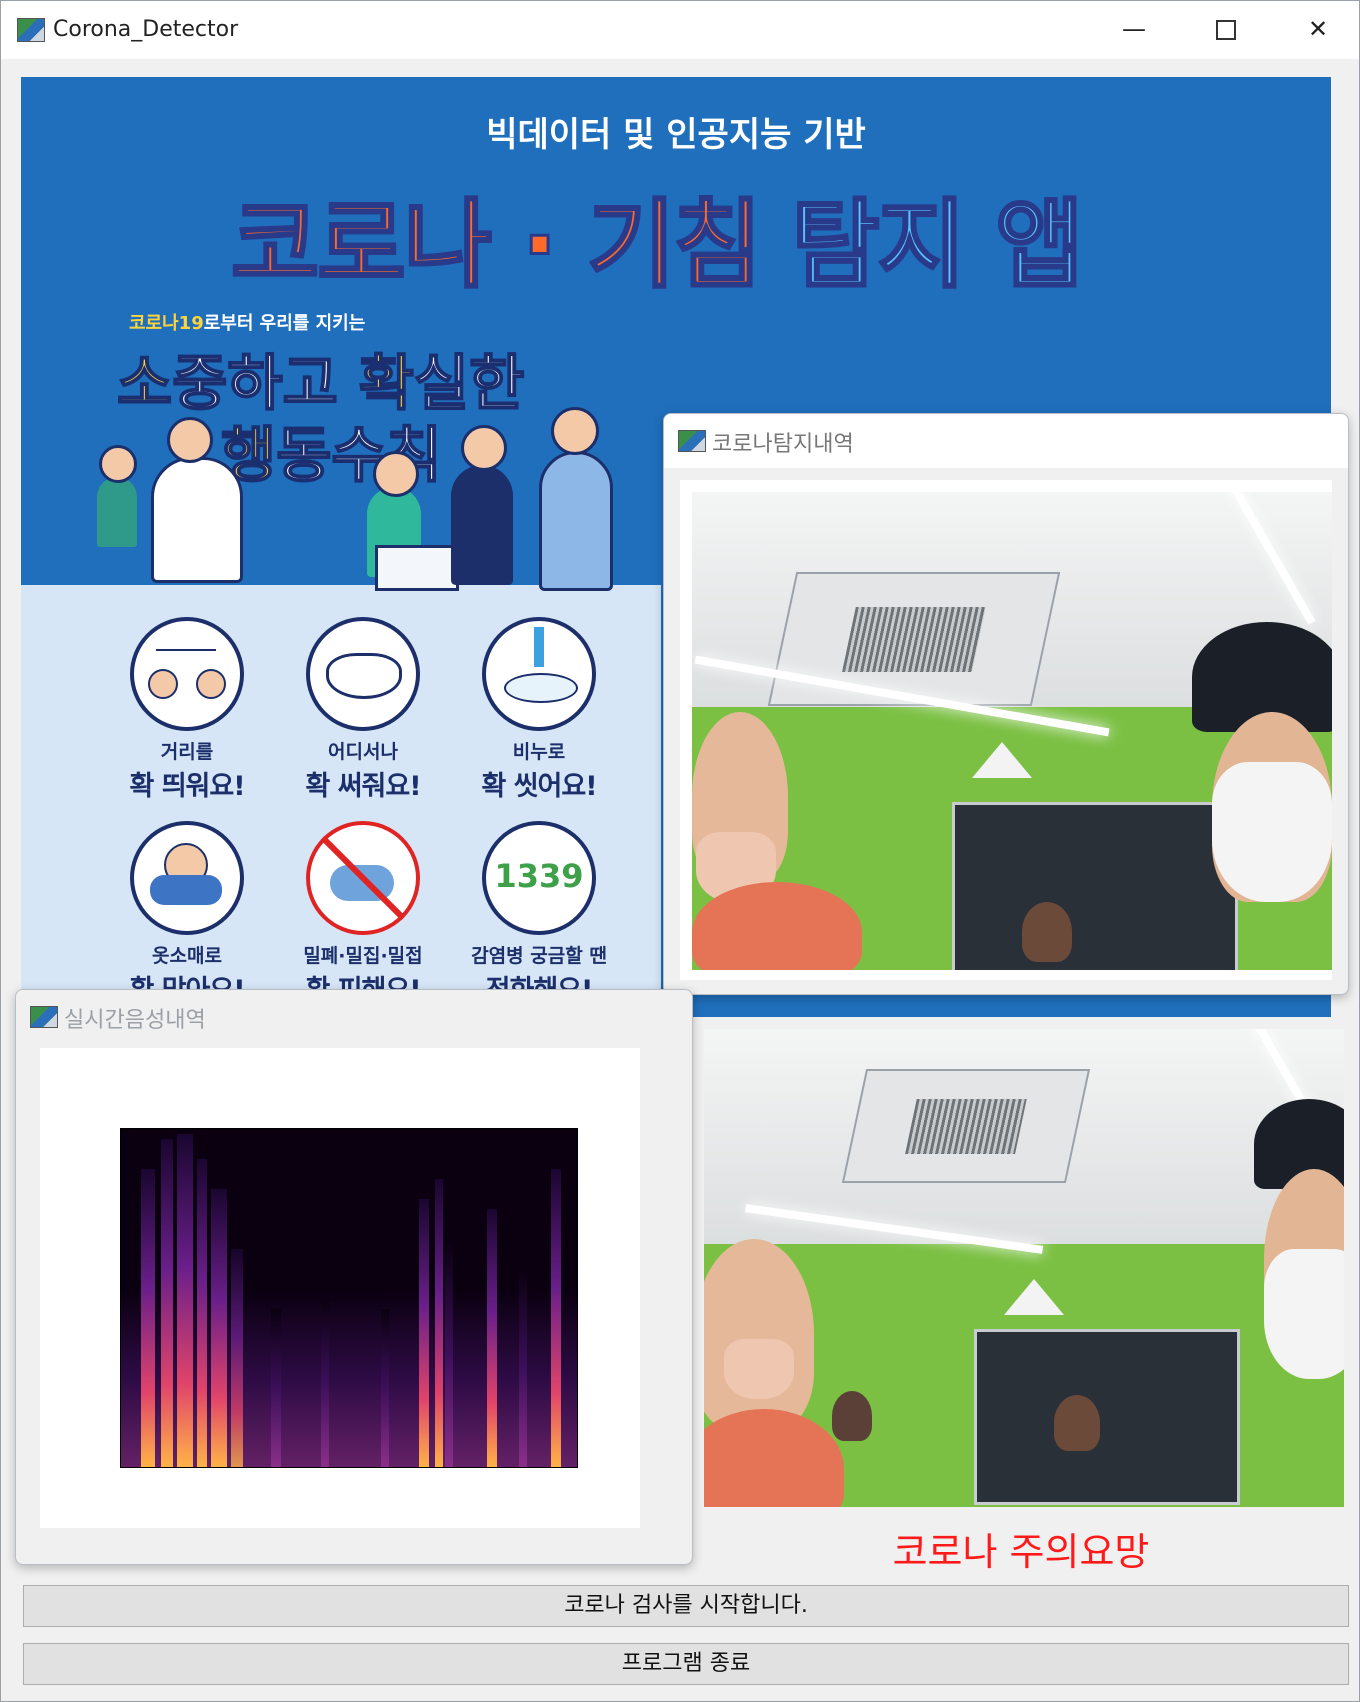  Describe the element at coordinates (539, 786) in the screenshot. I see `rule-slogan: 확 씻어요!` at that location.